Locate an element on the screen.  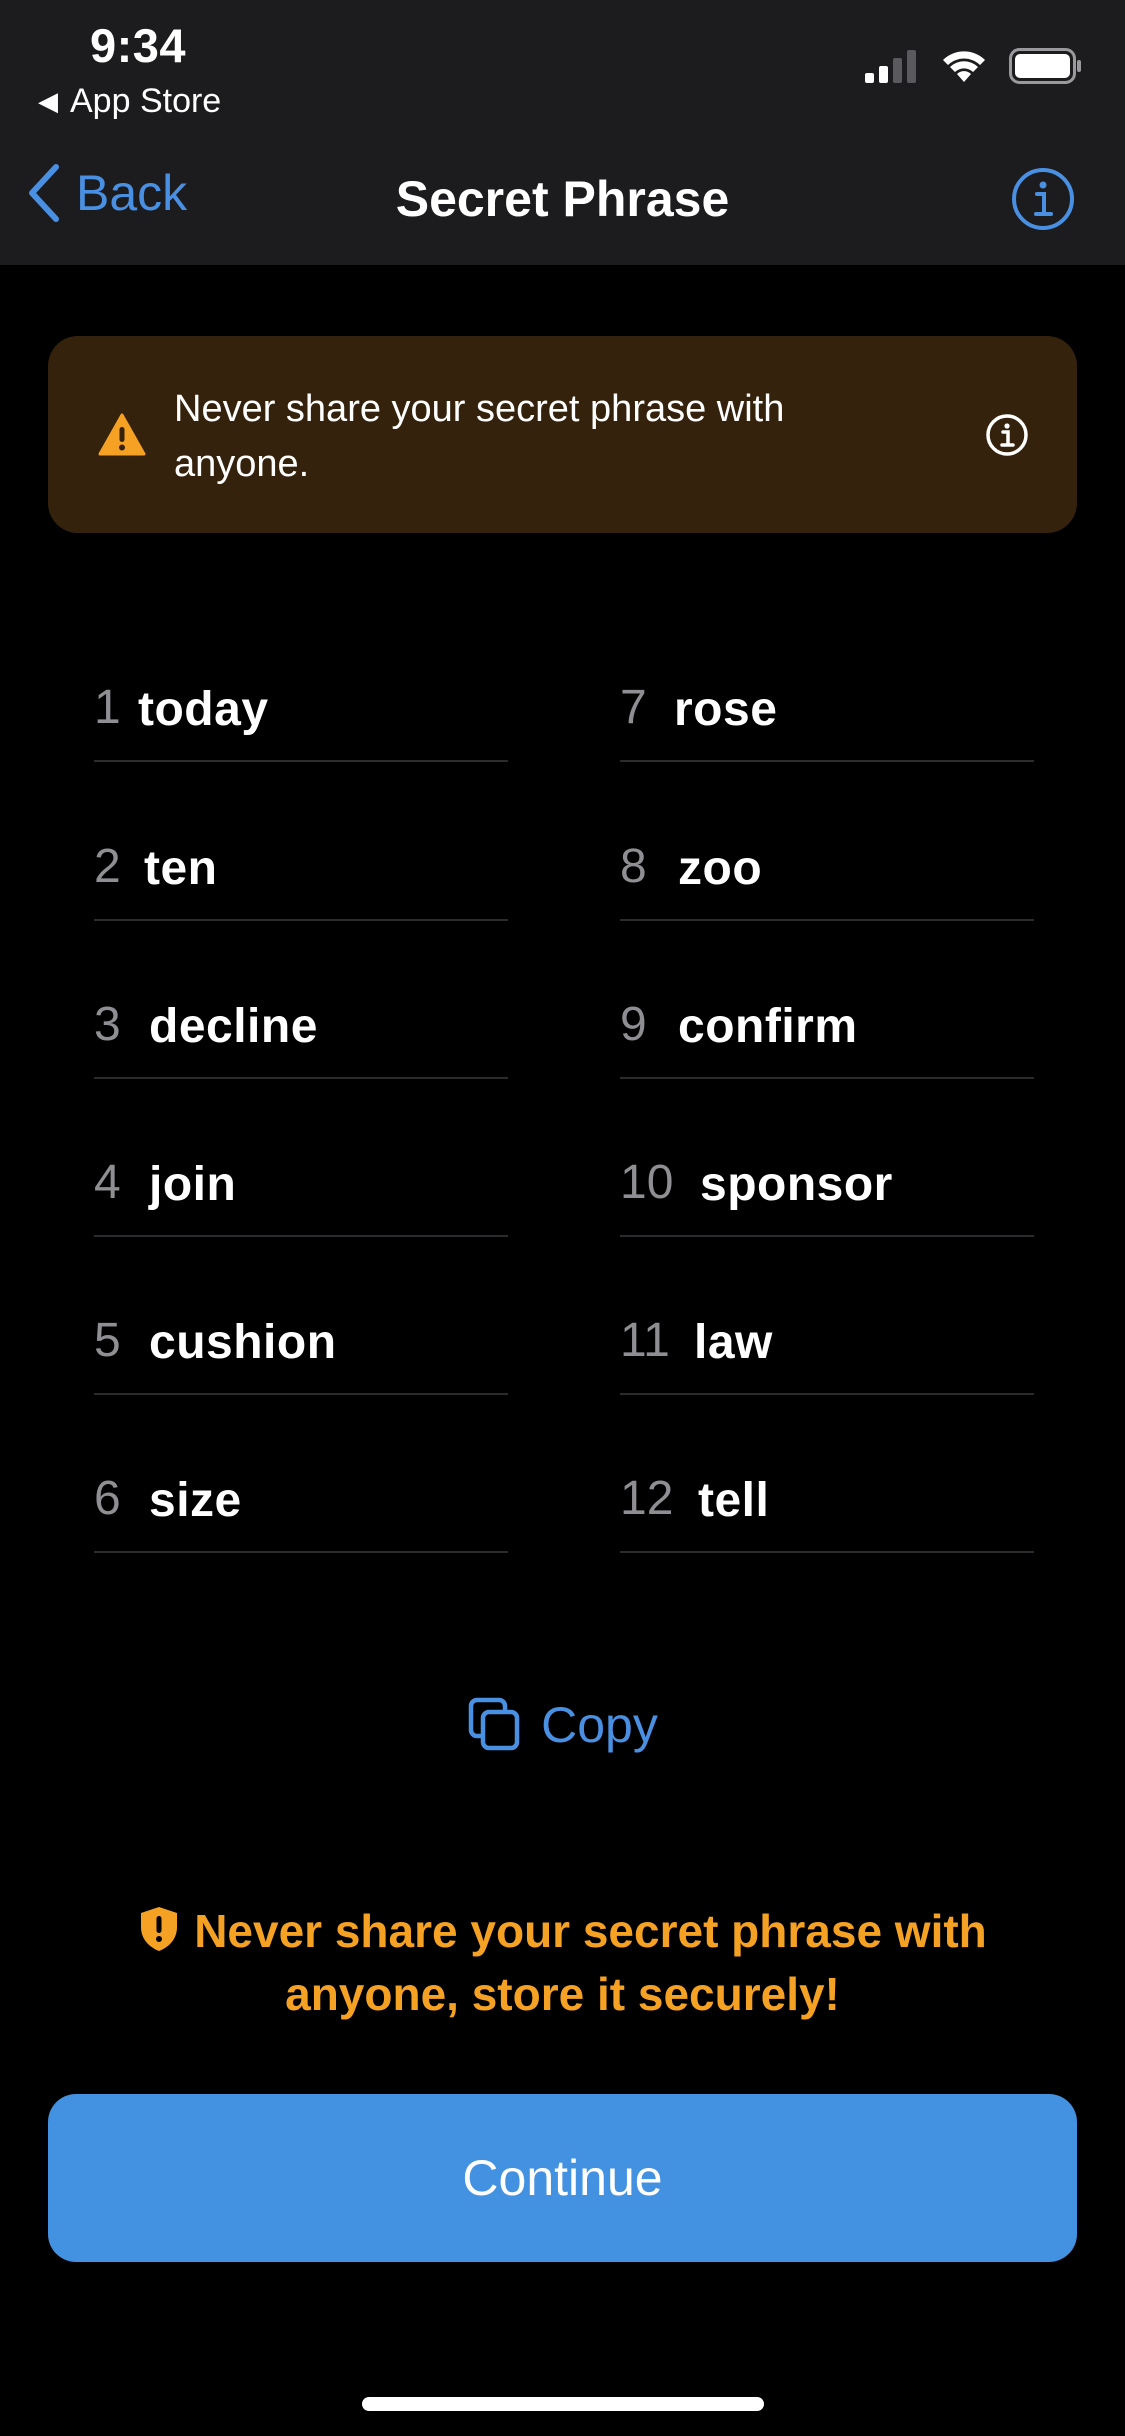
back-triangle-icon: ◀ is located at coordinates (48, 101).